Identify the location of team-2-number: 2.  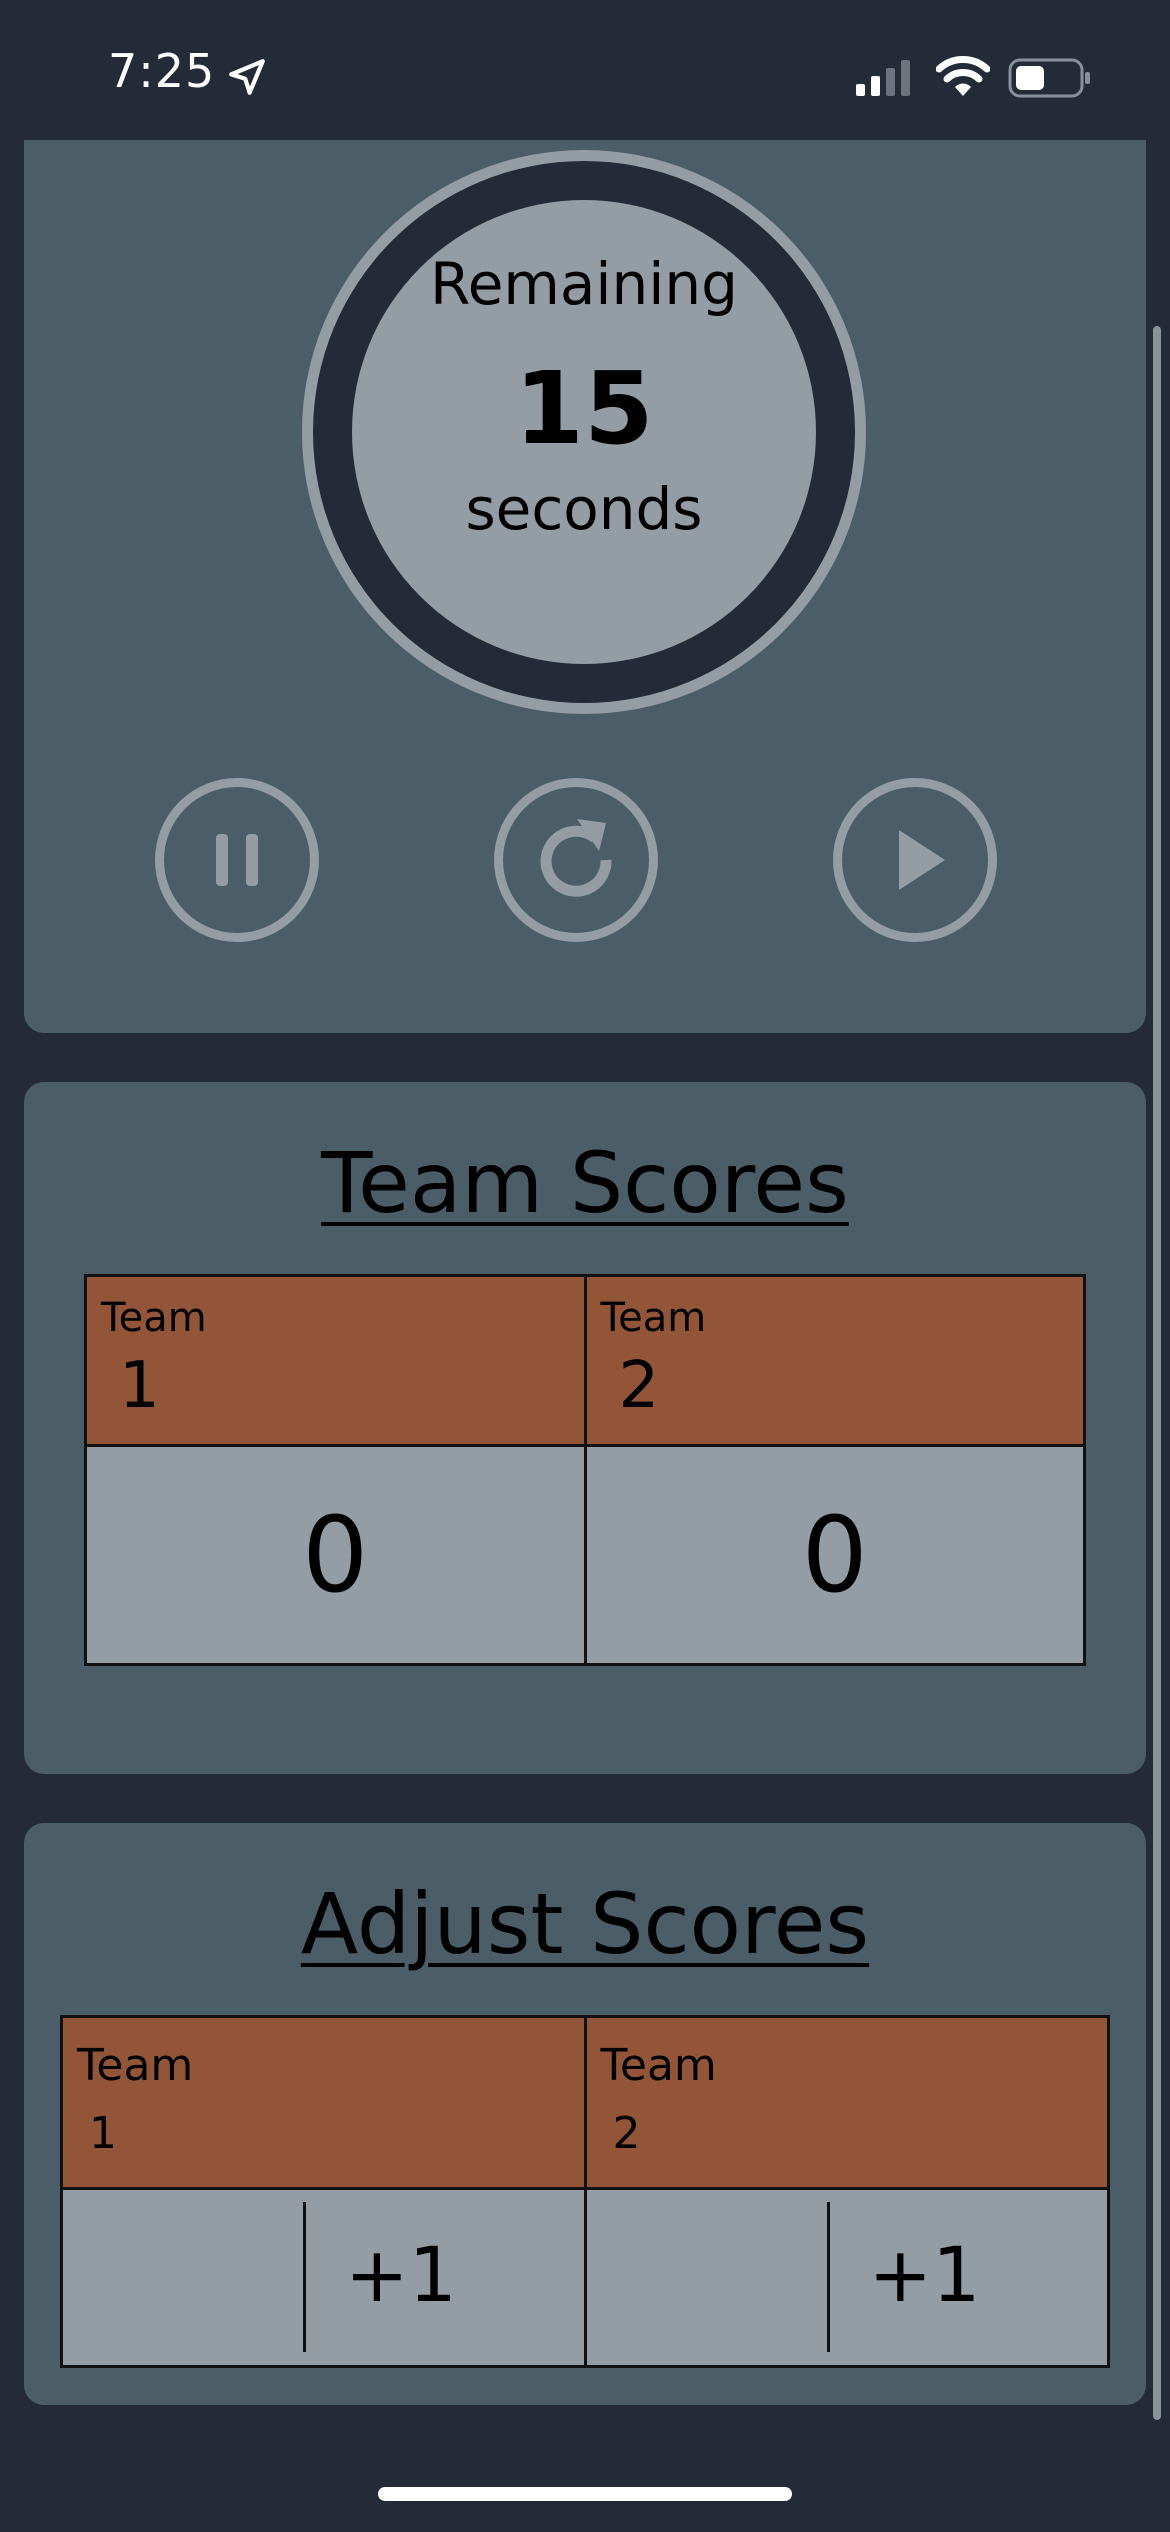
(639, 1386).